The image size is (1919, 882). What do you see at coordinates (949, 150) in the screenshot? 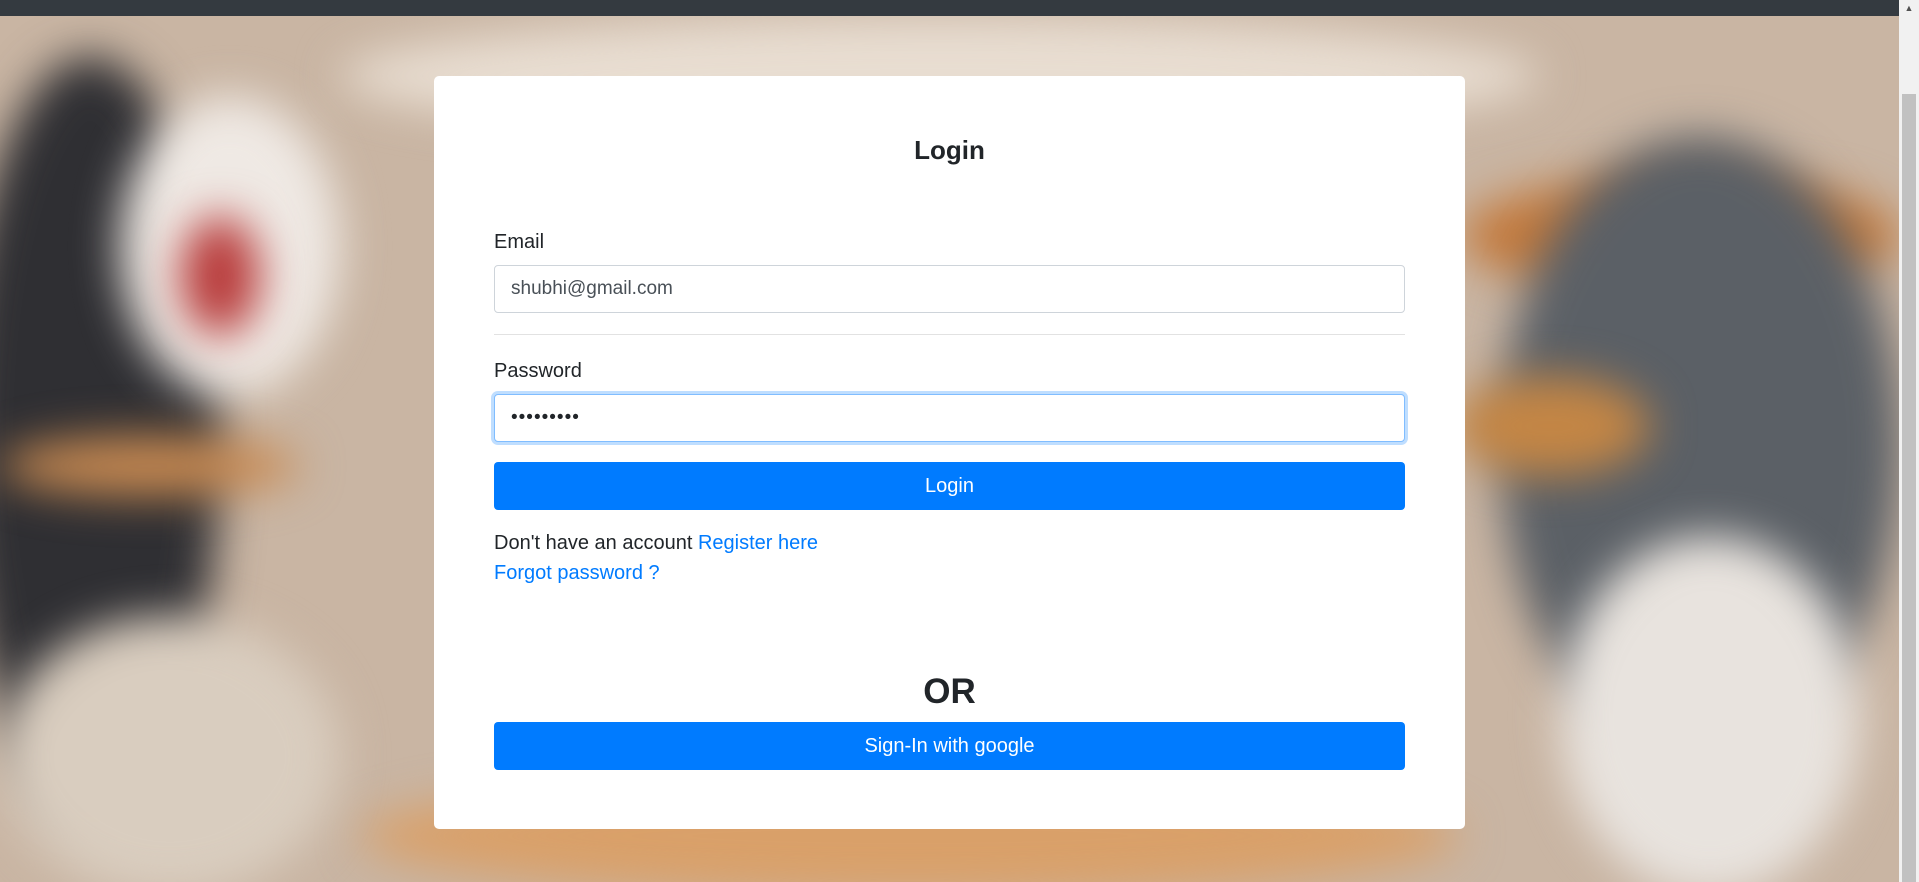
I see `card-title: Login` at bounding box center [949, 150].